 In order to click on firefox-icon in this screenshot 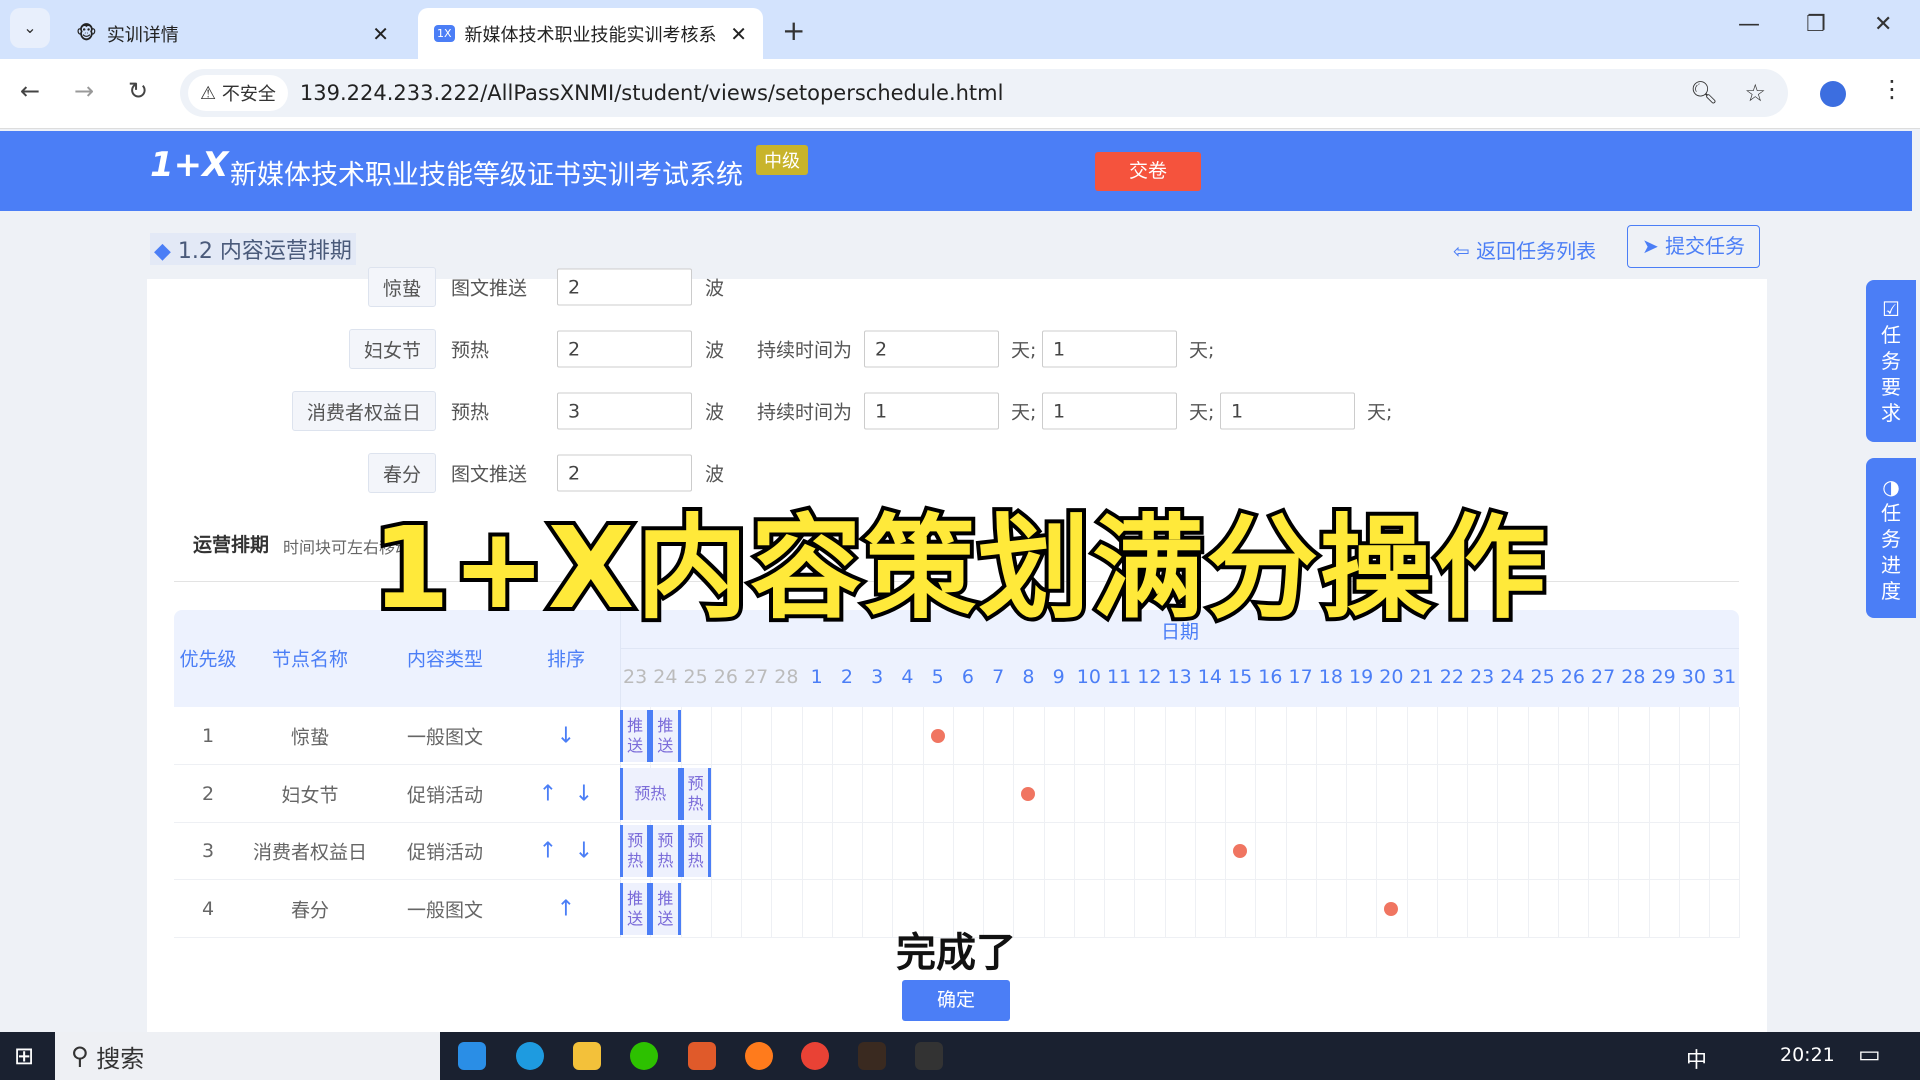, I will do `click(759, 1056)`.